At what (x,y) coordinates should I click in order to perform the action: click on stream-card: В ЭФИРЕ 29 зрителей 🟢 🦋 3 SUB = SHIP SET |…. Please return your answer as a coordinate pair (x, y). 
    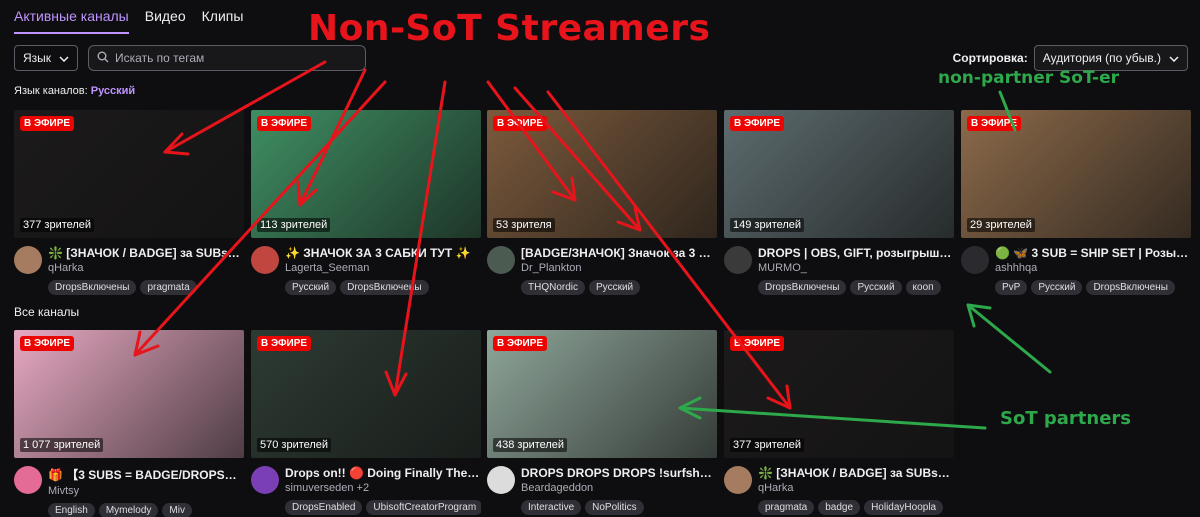
    Looking at the image, I should click on (1076, 202).